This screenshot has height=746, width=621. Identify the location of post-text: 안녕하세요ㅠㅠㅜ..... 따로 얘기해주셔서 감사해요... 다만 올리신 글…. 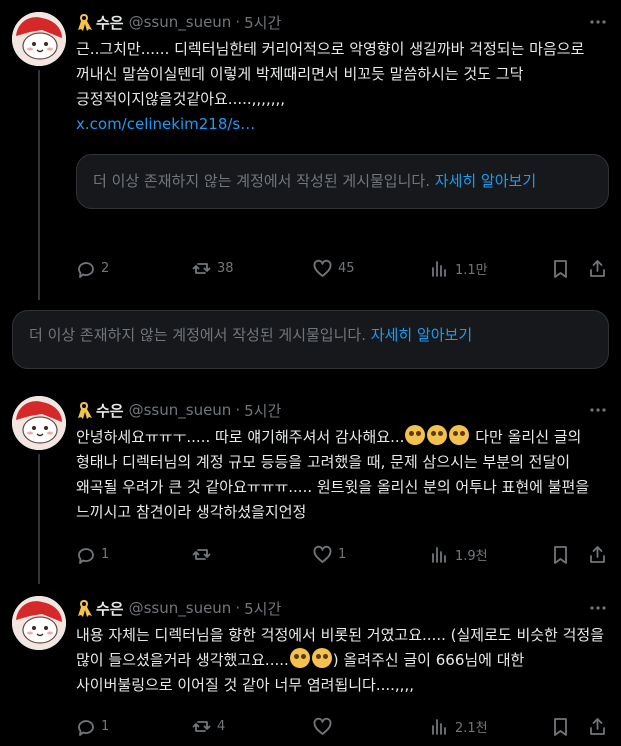
(341, 475).